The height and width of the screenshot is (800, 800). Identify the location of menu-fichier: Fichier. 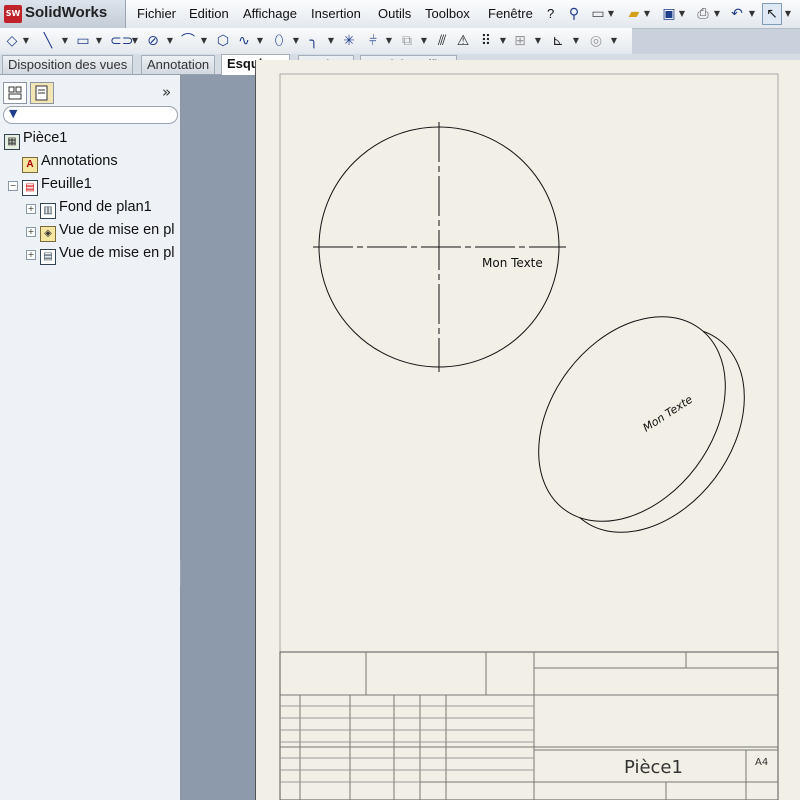
(156, 13).